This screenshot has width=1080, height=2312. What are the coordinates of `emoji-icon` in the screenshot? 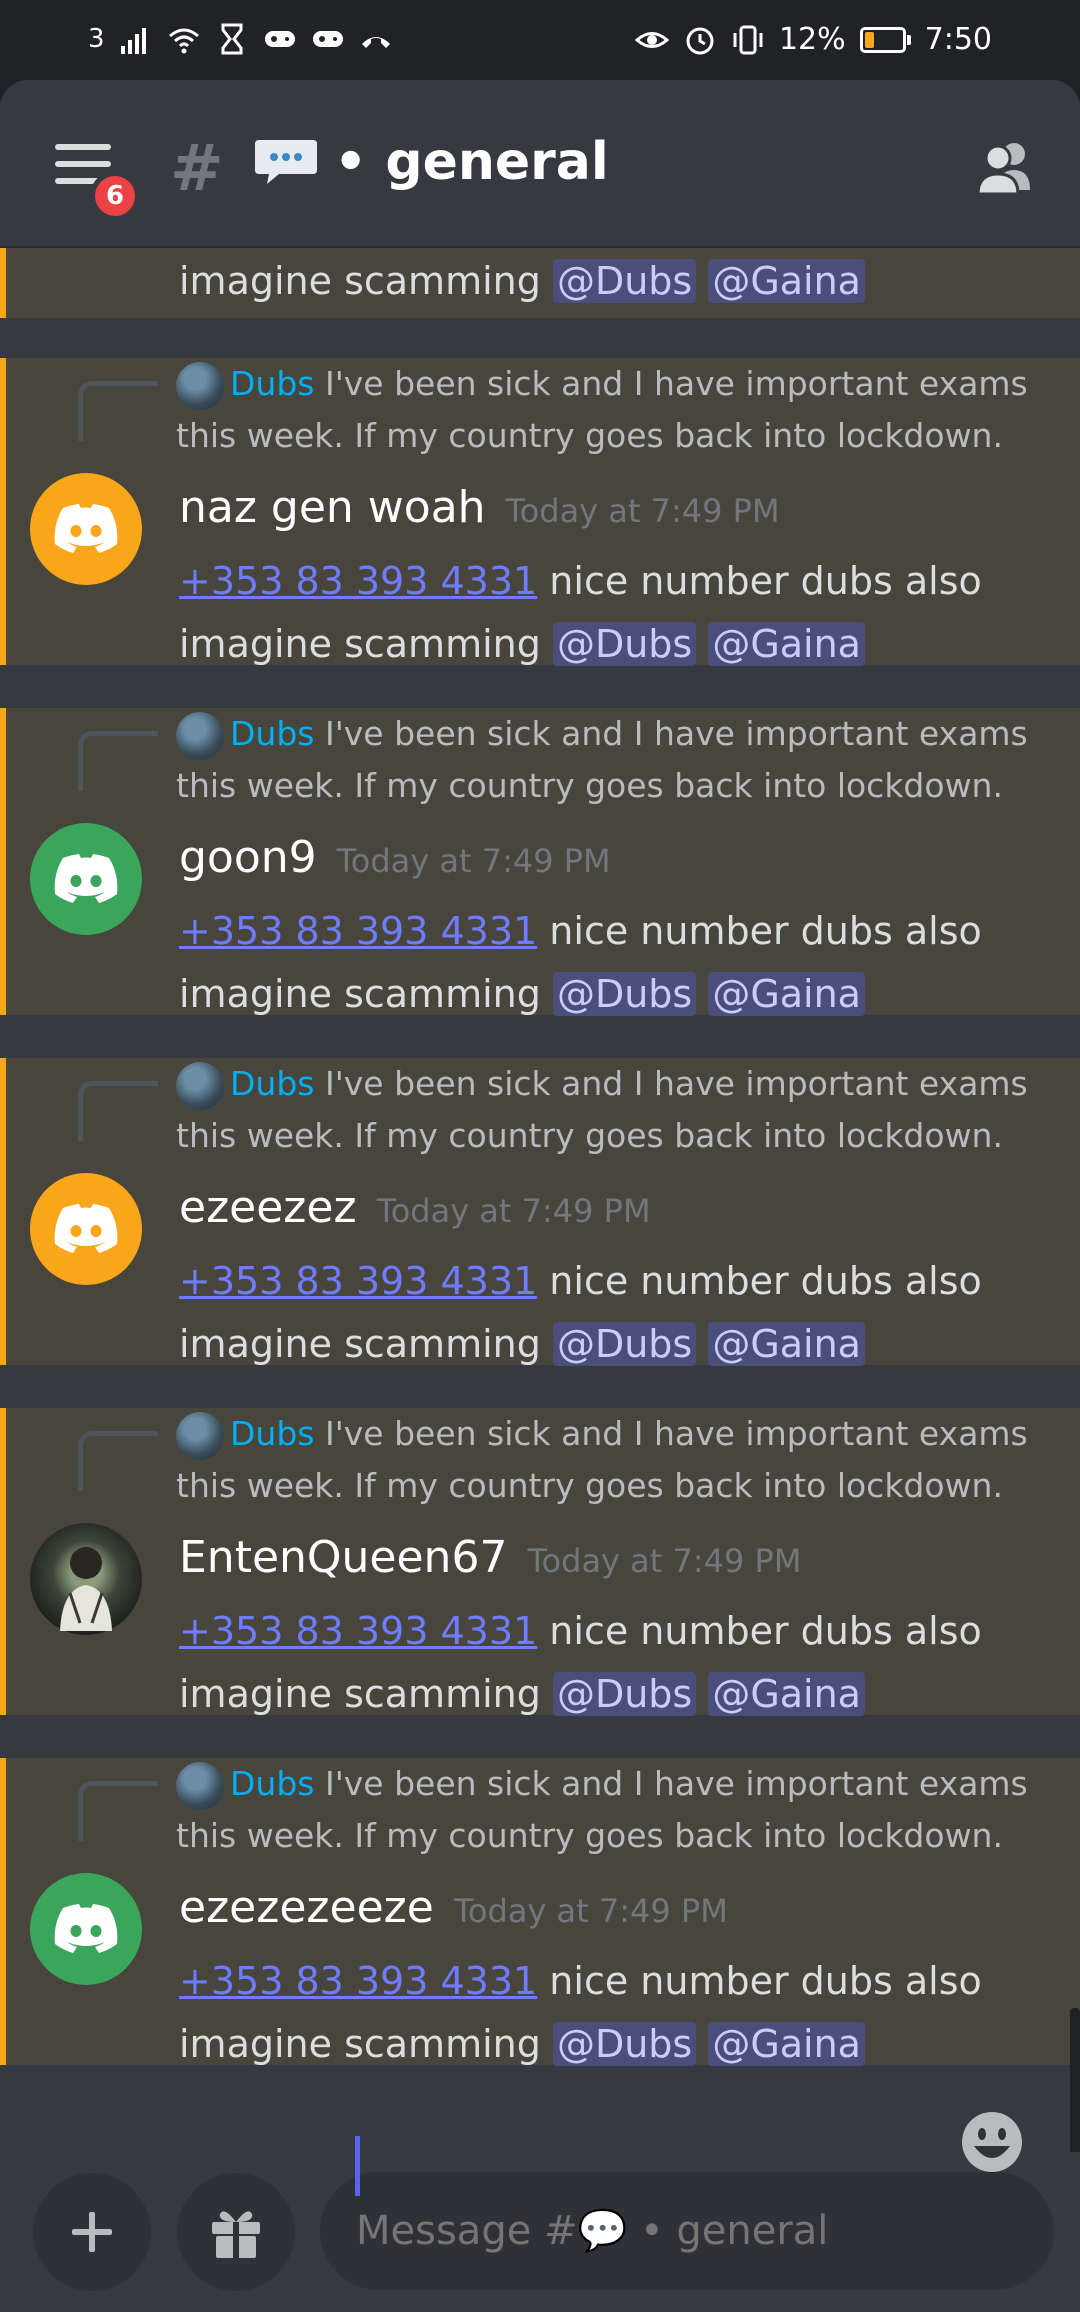 It's located at (992, 2142).